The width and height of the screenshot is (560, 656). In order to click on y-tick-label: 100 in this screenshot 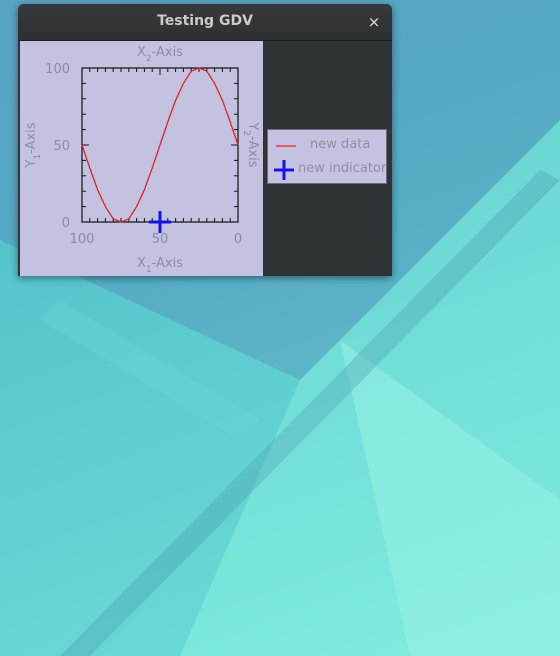, I will do `click(57, 69)`.